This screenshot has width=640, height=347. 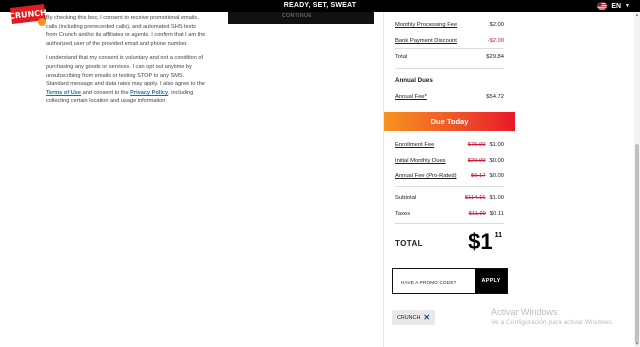 What do you see at coordinates (495, 97) in the screenshot?
I see `annual-fee-amount: $54.72` at bounding box center [495, 97].